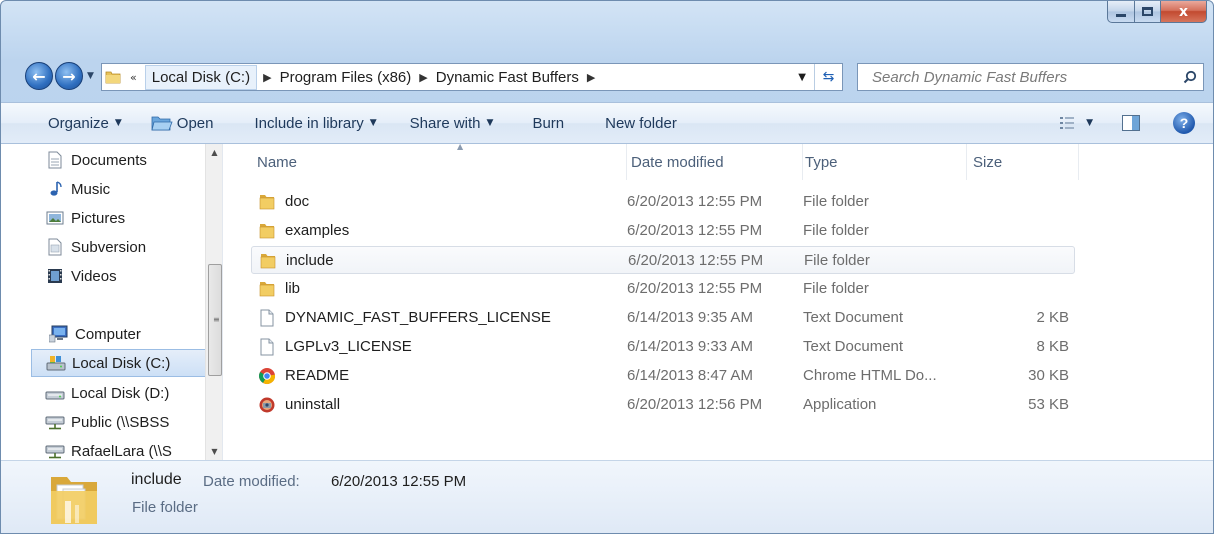 The height and width of the screenshot is (534, 1214). What do you see at coordinates (885, 162) in the screenshot?
I see `column-header-type: Type` at bounding box center [885, 162].